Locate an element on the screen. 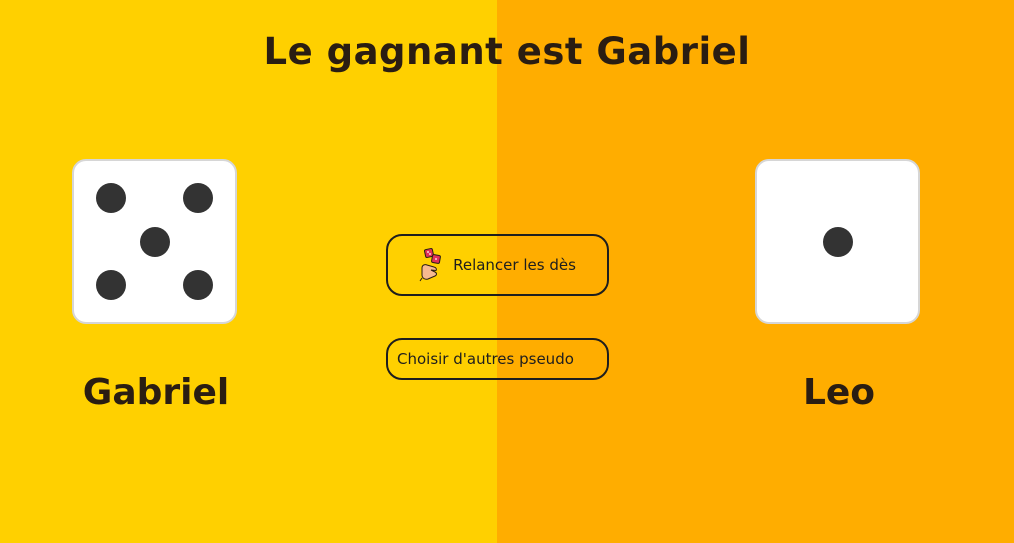  player-1-name: Gabriel is located at coordinates (156, 392).